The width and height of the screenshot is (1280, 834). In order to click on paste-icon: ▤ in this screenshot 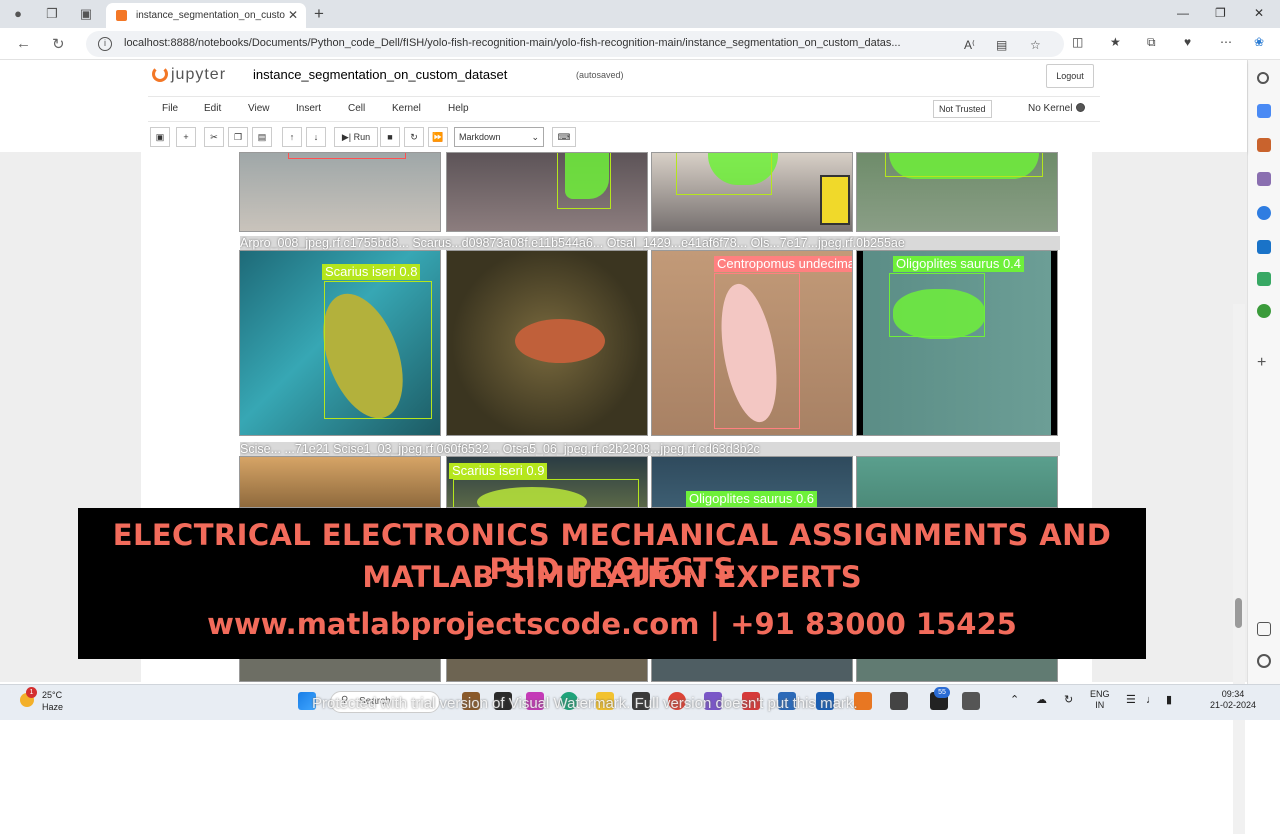, I will do `click(262, 137)`.